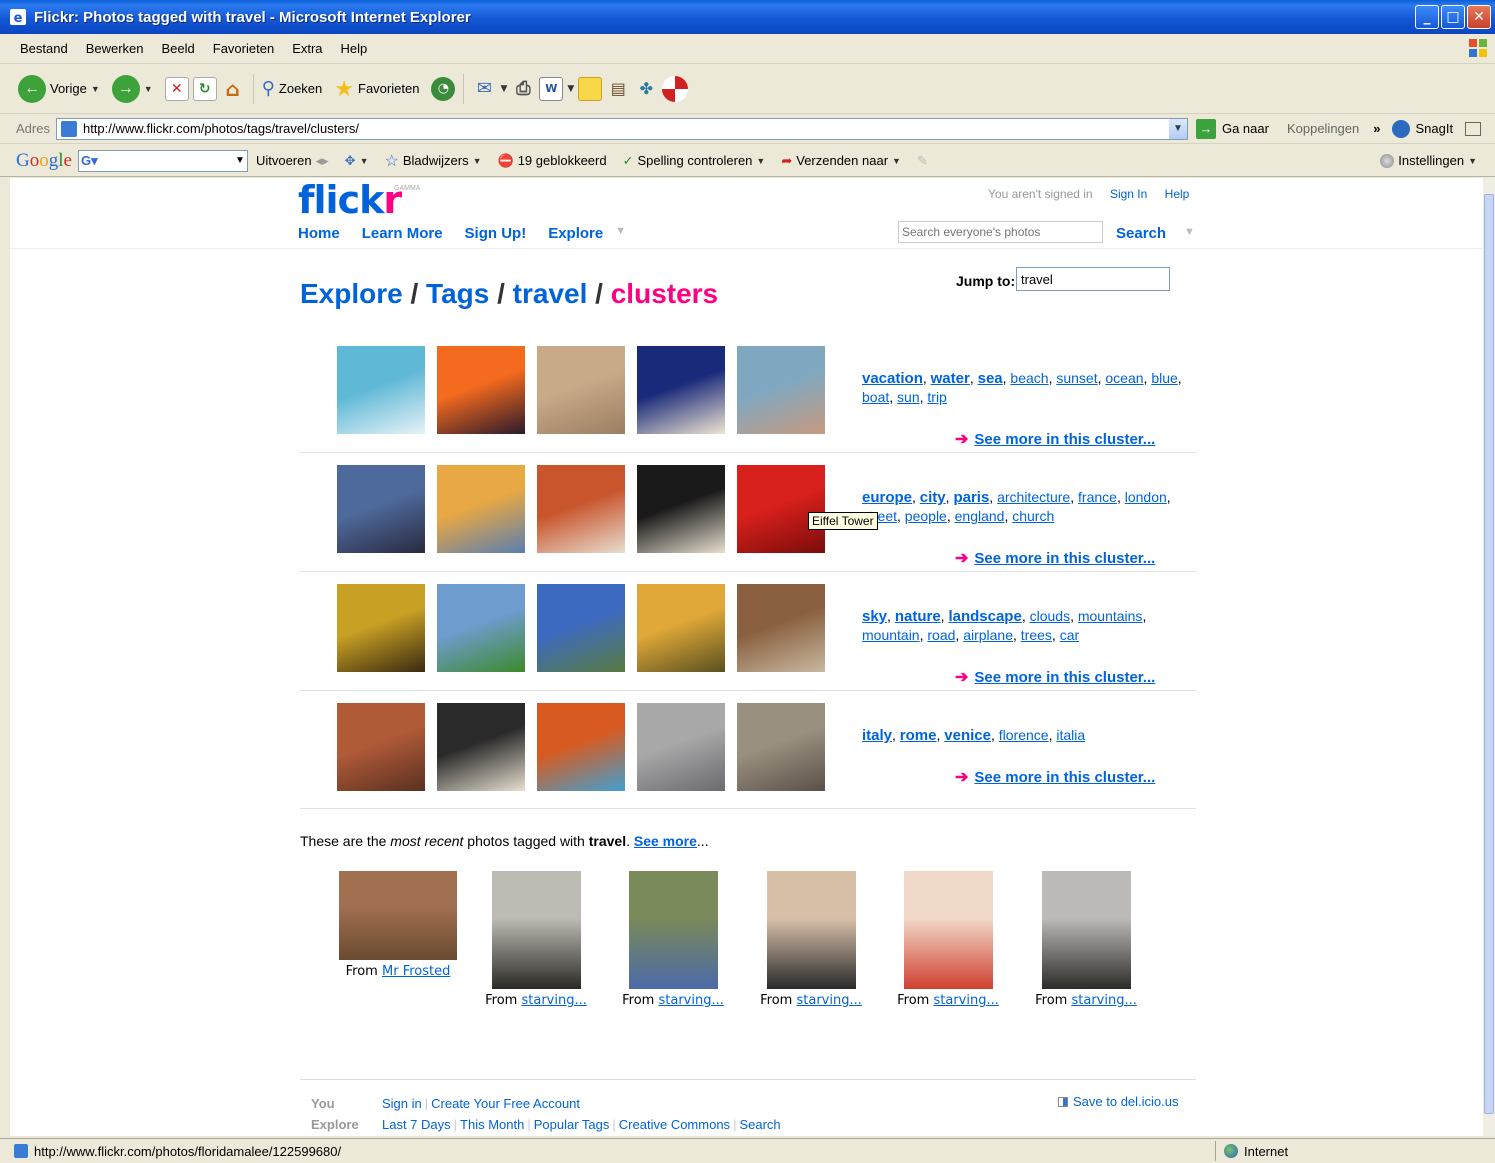  What do you see at coordinates (1070, 735) in the screenshot?
I see `tag-link: italia` at bounding box center [1070, 735].